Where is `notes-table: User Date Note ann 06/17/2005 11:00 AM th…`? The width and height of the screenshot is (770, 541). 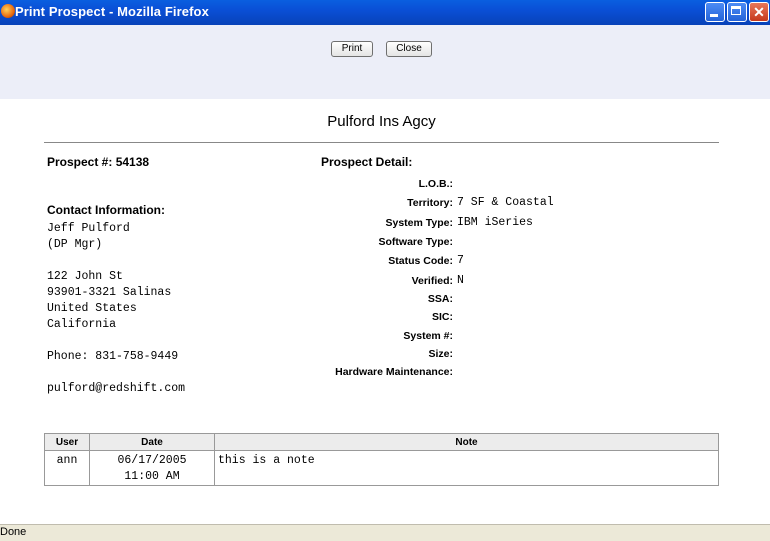
notes-table: User Date Note ann 06/17/2005 11:00 AM th… is located at coordinates (381, 459).